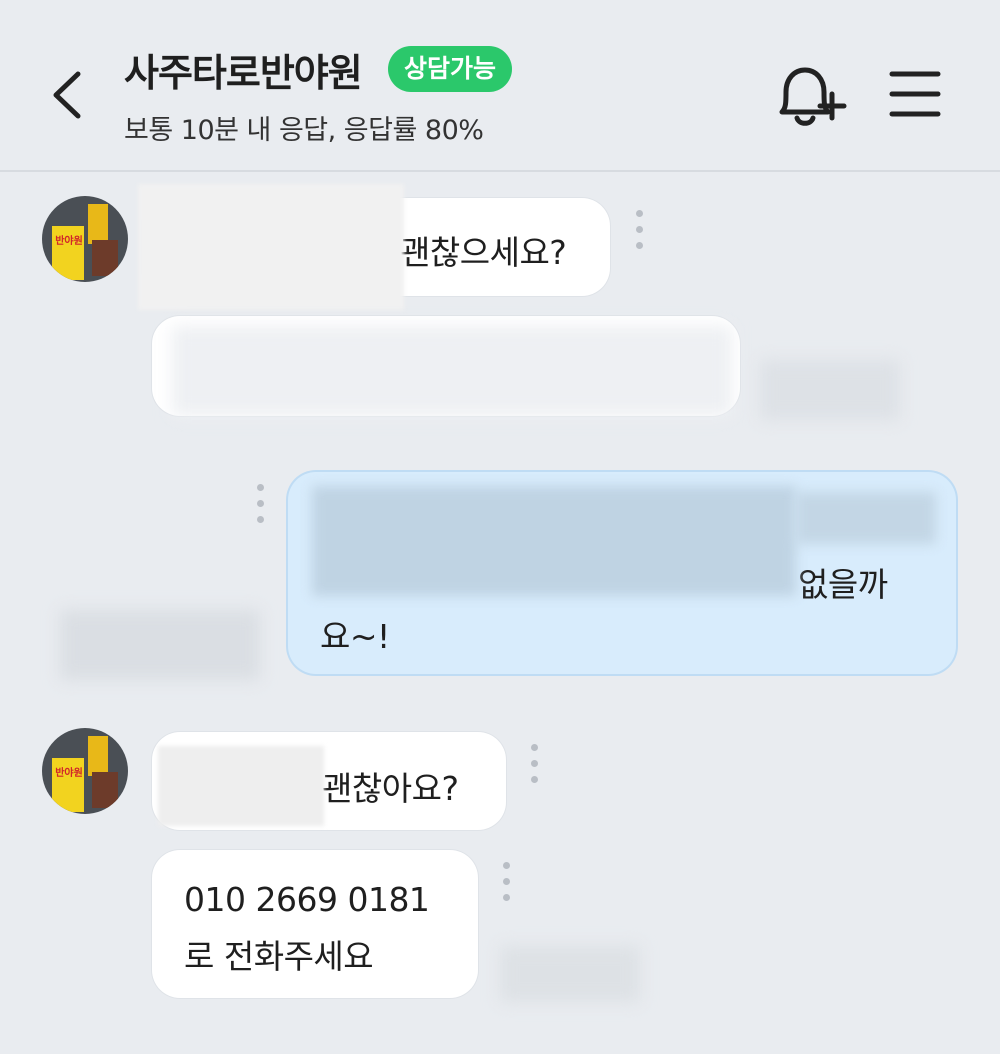 This screenshot has height=1054, width=1000. I want to click on message-text: 로 전화주세요, so click(279, 956).